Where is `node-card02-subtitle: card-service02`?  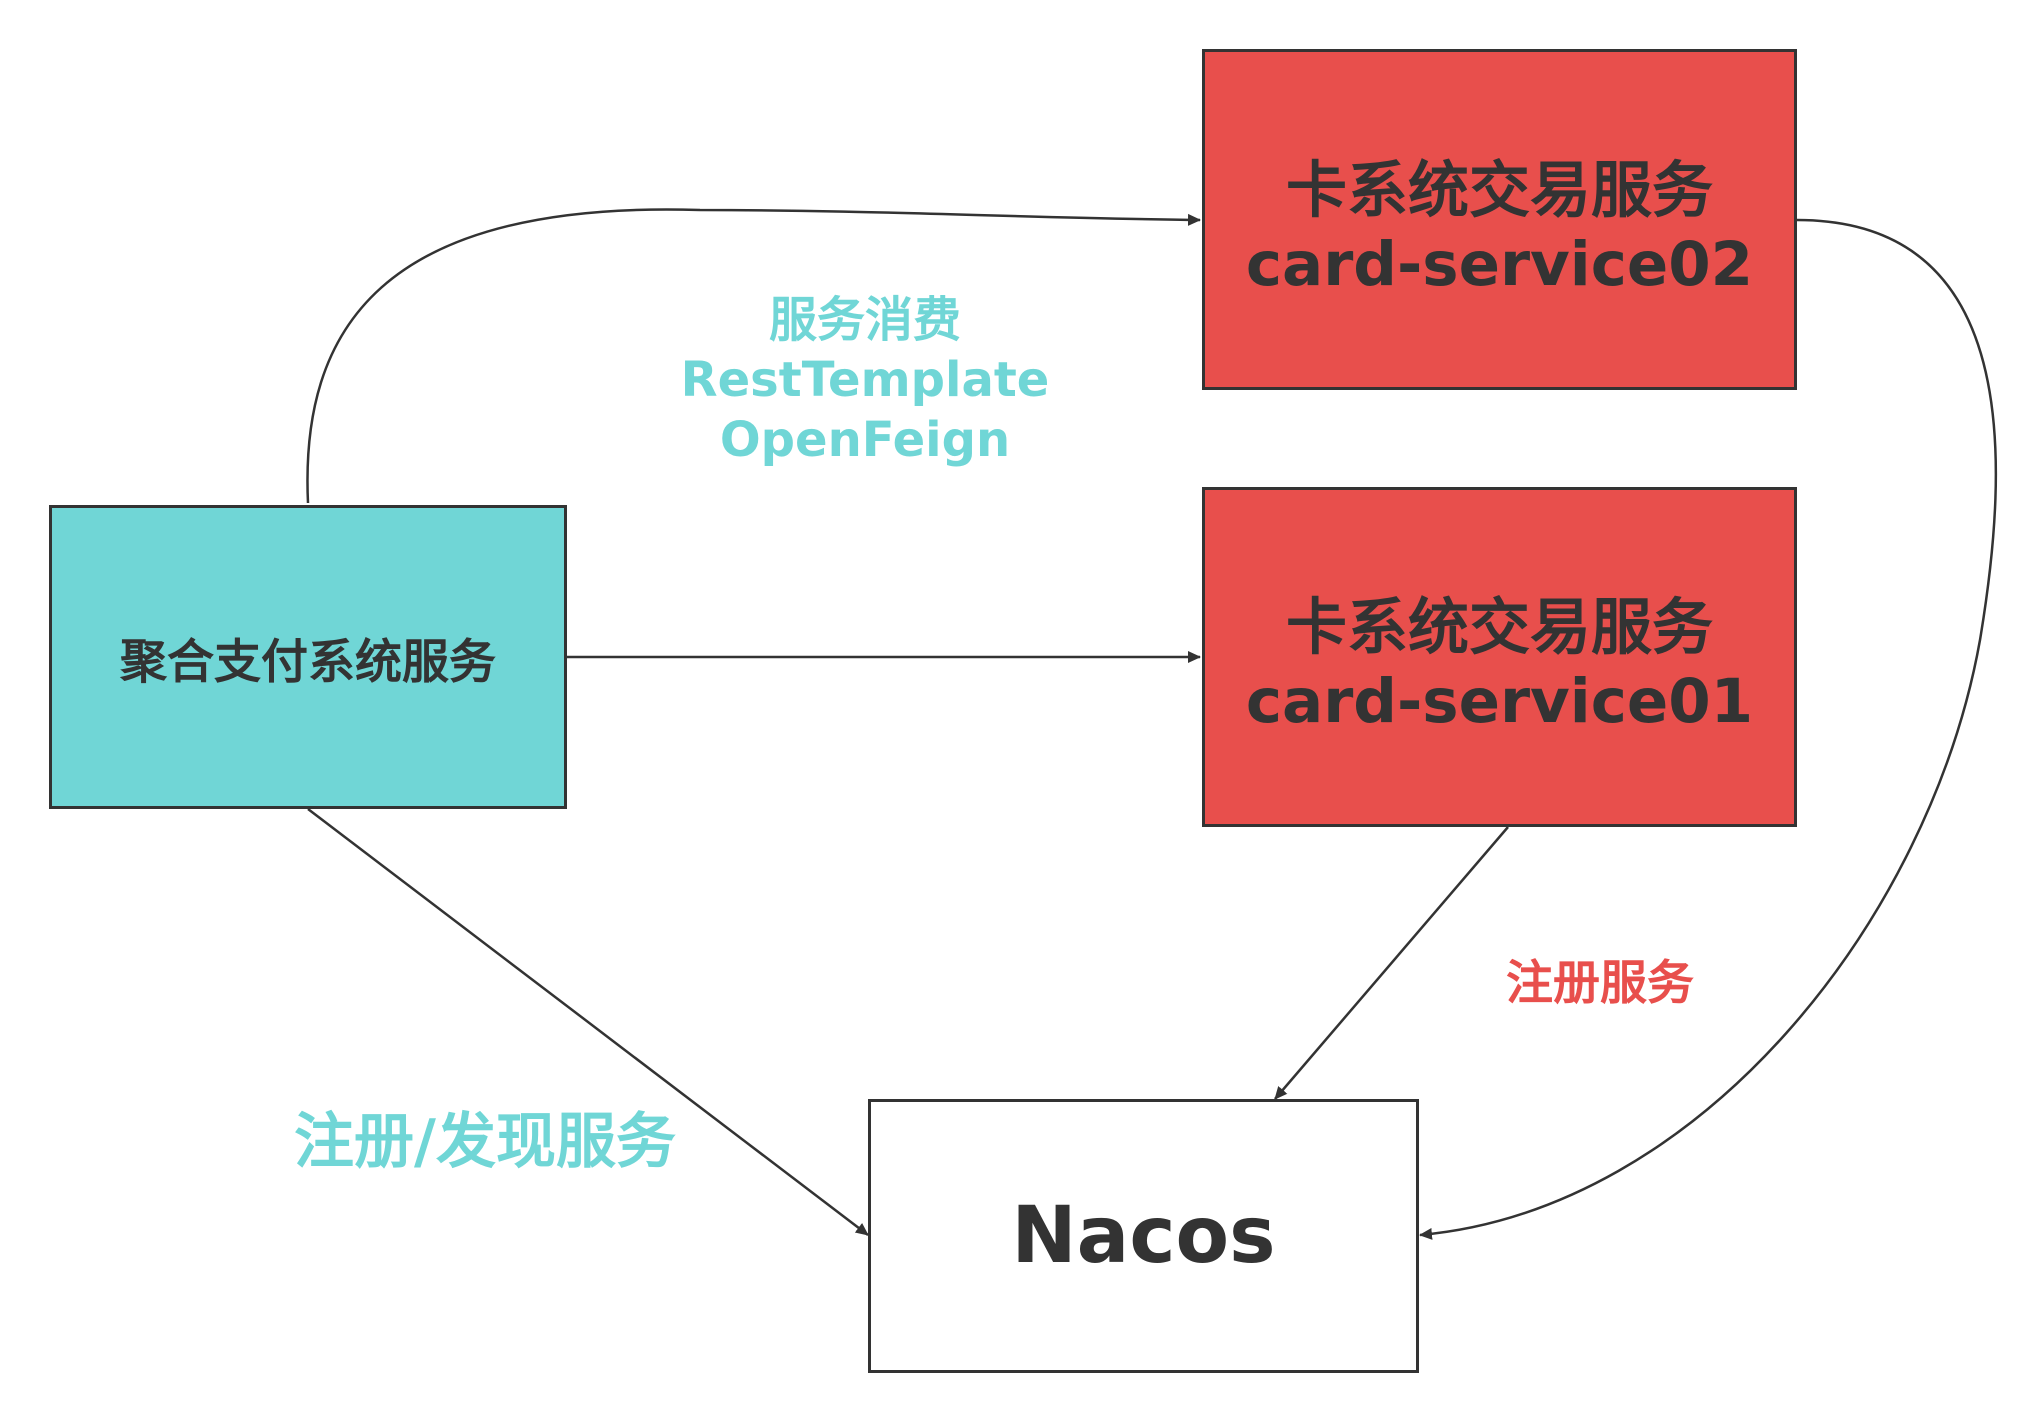 node-card02-subtitle: card-service02 is located at coordinates (1499, 264).